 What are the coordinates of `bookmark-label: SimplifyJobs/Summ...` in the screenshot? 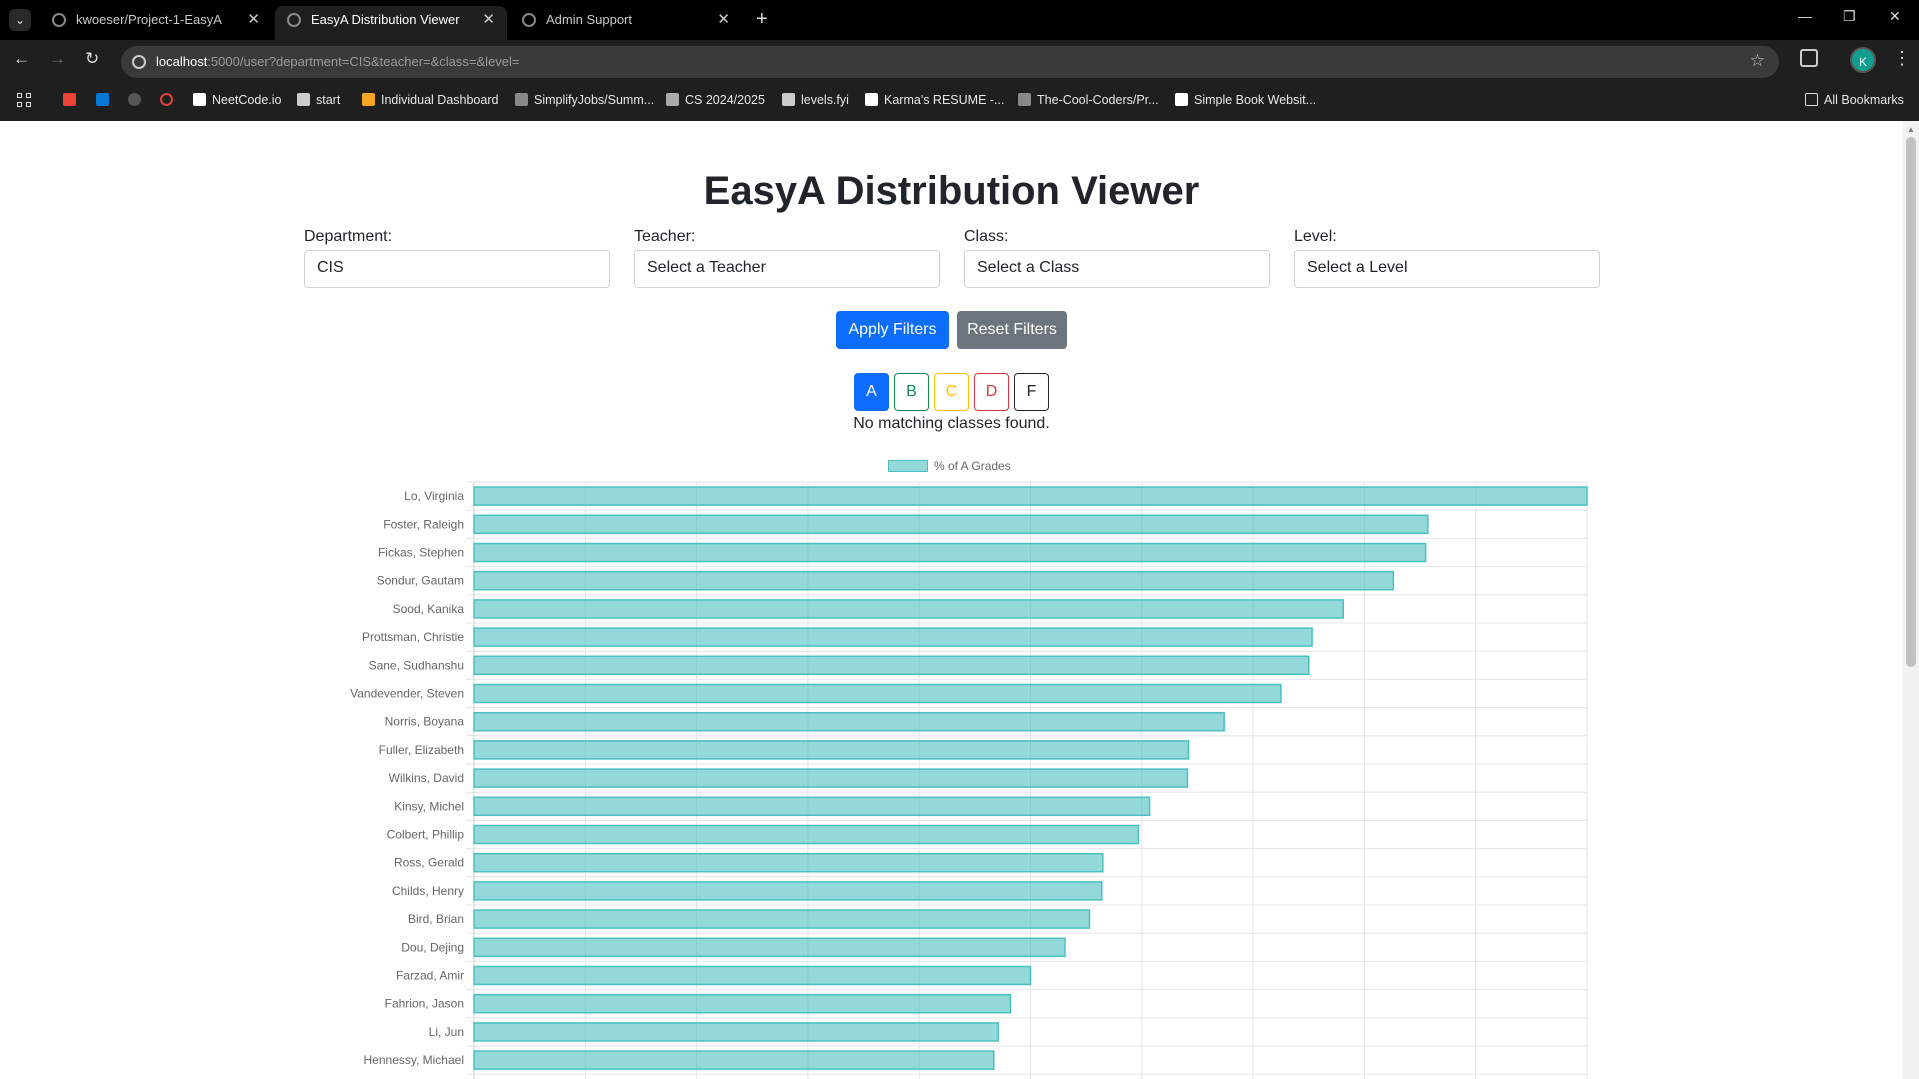 It's located at (594, 100).